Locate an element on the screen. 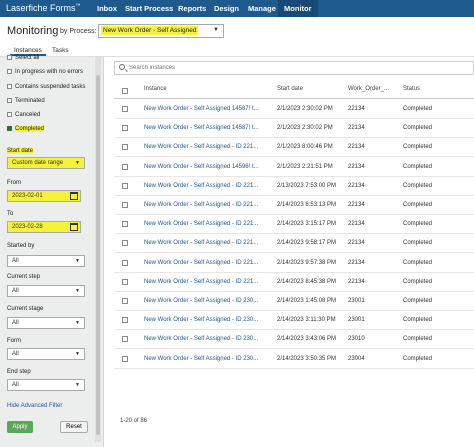  apply-button: Apply is located at coordinates (20, 427).